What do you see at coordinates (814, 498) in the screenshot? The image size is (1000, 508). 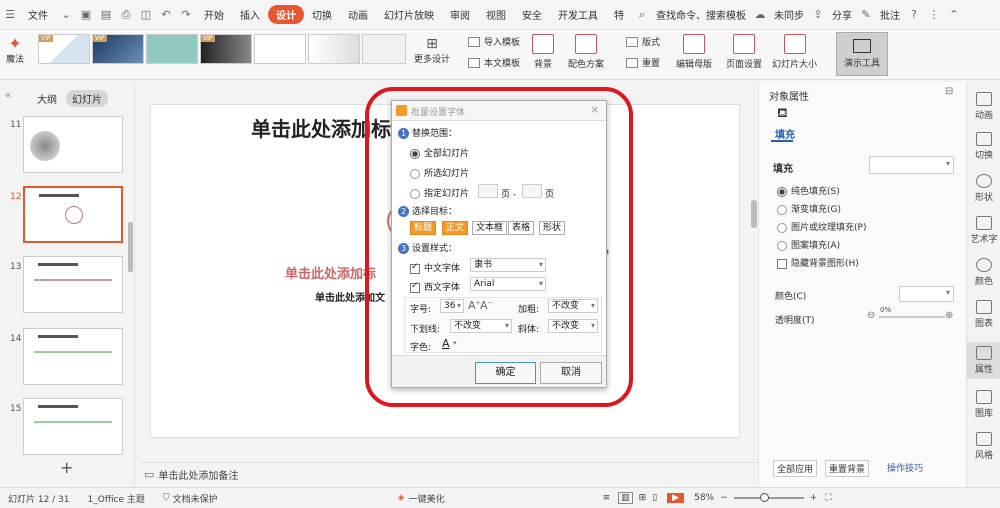 I see `zoom-in-icon: +` at bounding box center [814, 498].